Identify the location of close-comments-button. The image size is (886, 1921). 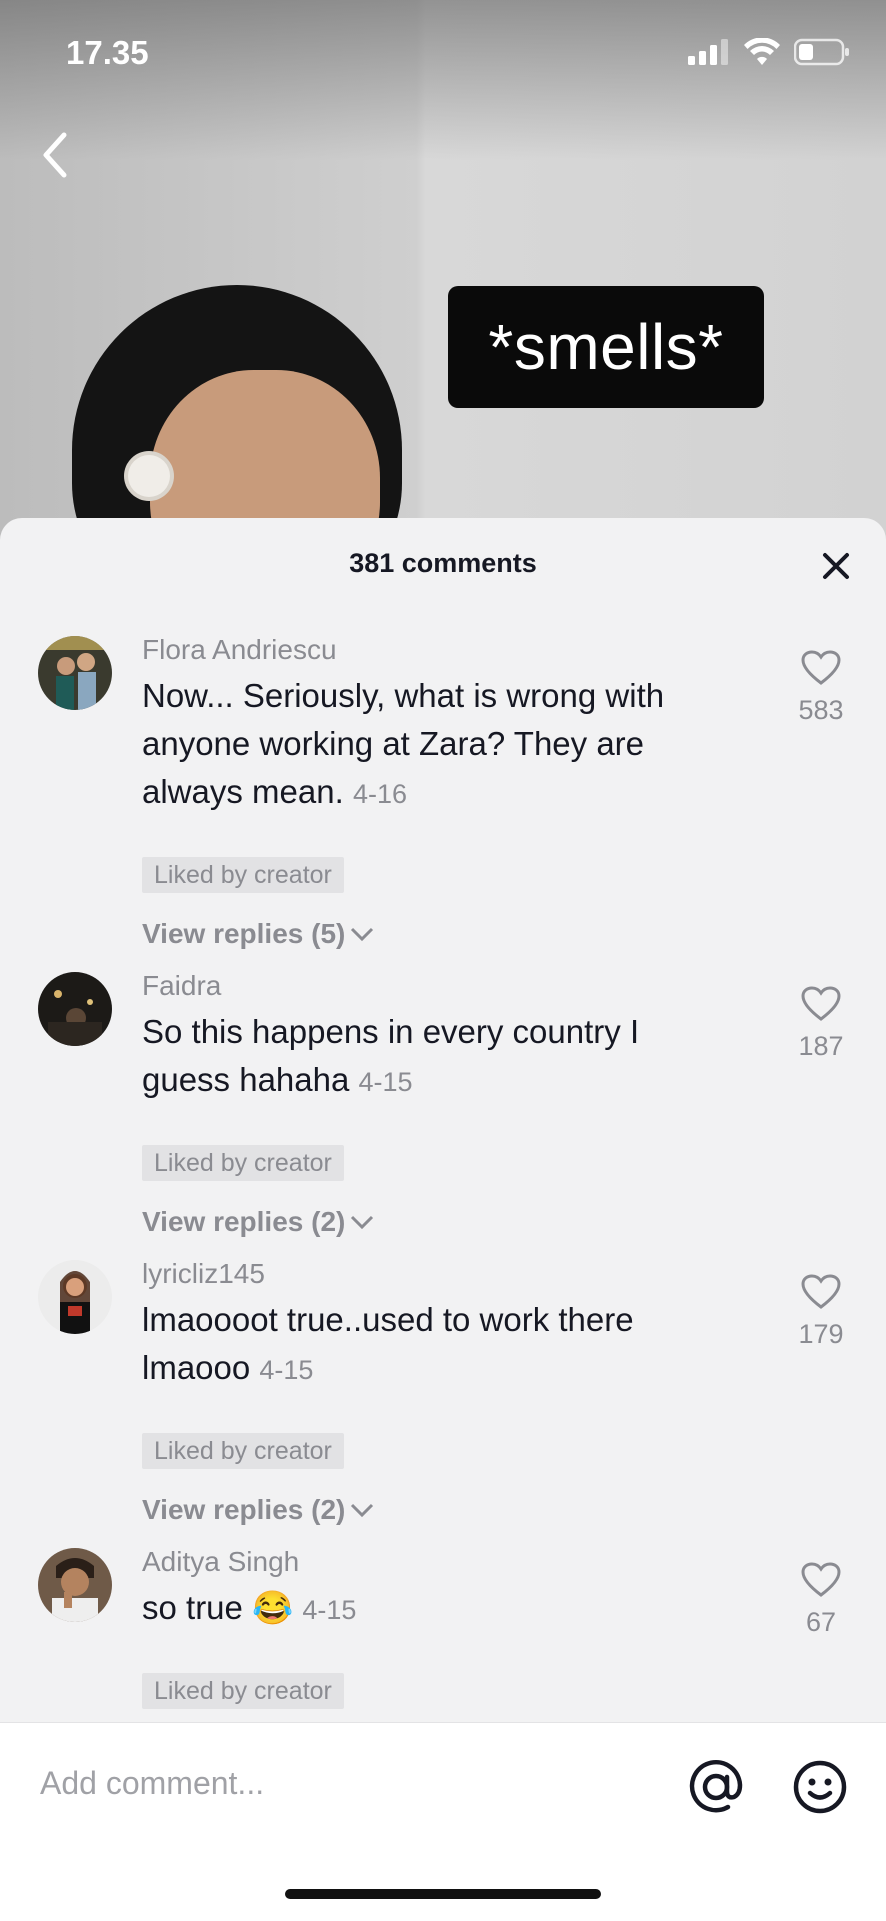
(836, 566).